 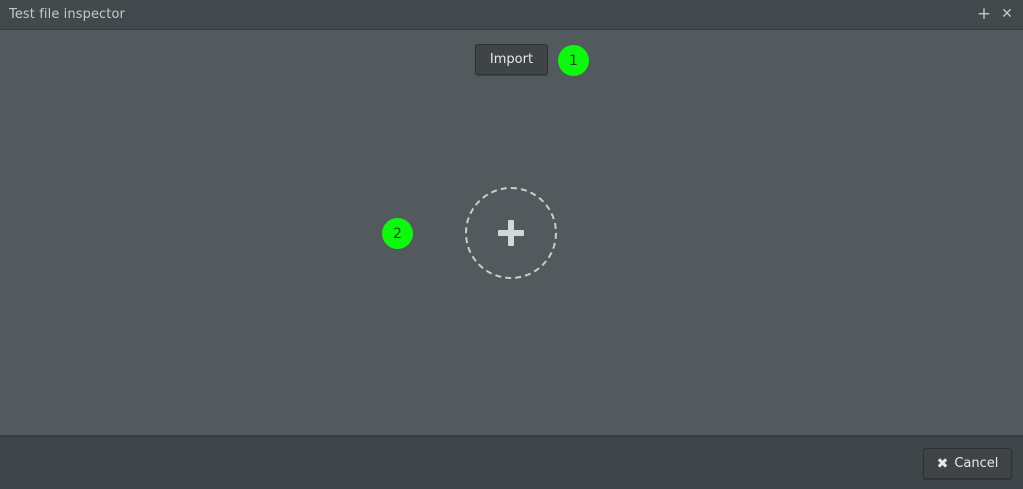 I want to click on marker-badge-2: 2, so click(x=397, y=233).